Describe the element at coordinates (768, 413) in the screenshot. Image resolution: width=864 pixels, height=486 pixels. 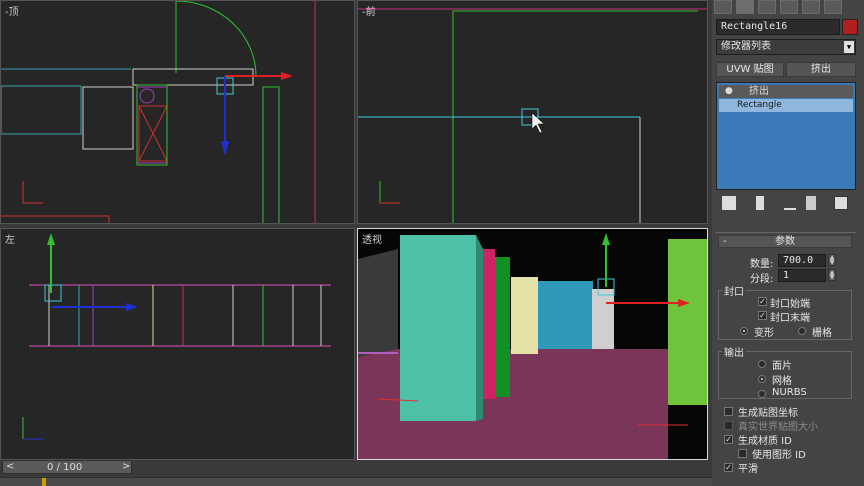
I see `gen-map-coords-label: 生成贴图坐标` at that location.